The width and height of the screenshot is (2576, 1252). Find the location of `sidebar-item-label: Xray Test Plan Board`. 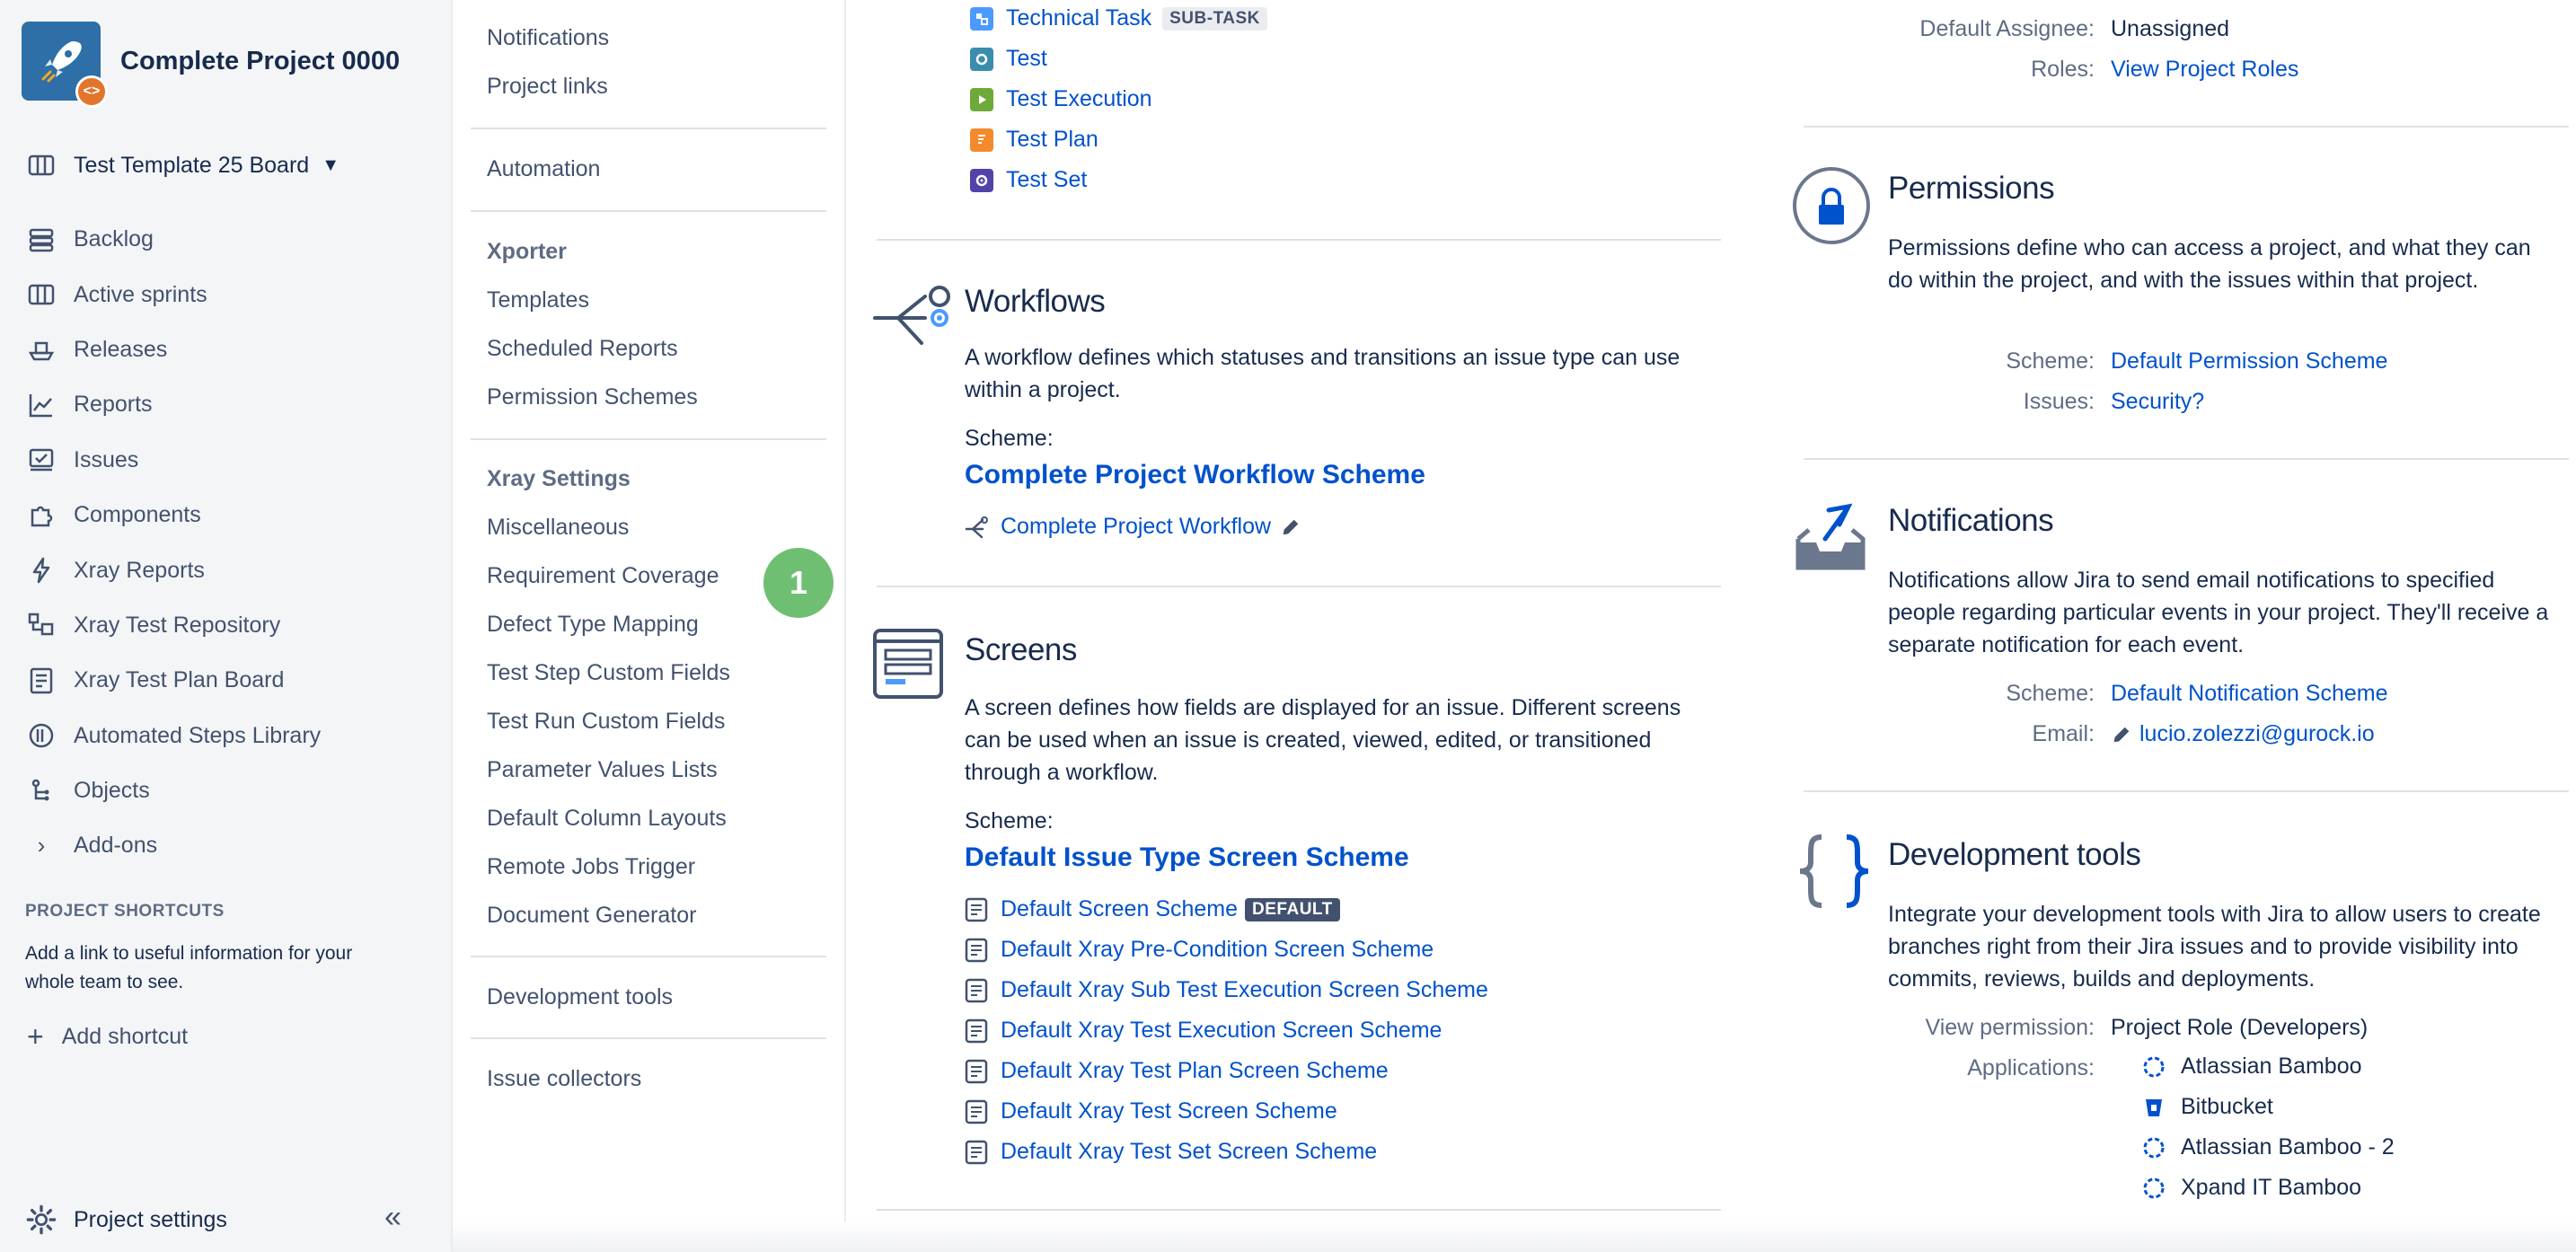

sidebar-item-label: Xray Test Plan Board is located at coordinates (179, 680).